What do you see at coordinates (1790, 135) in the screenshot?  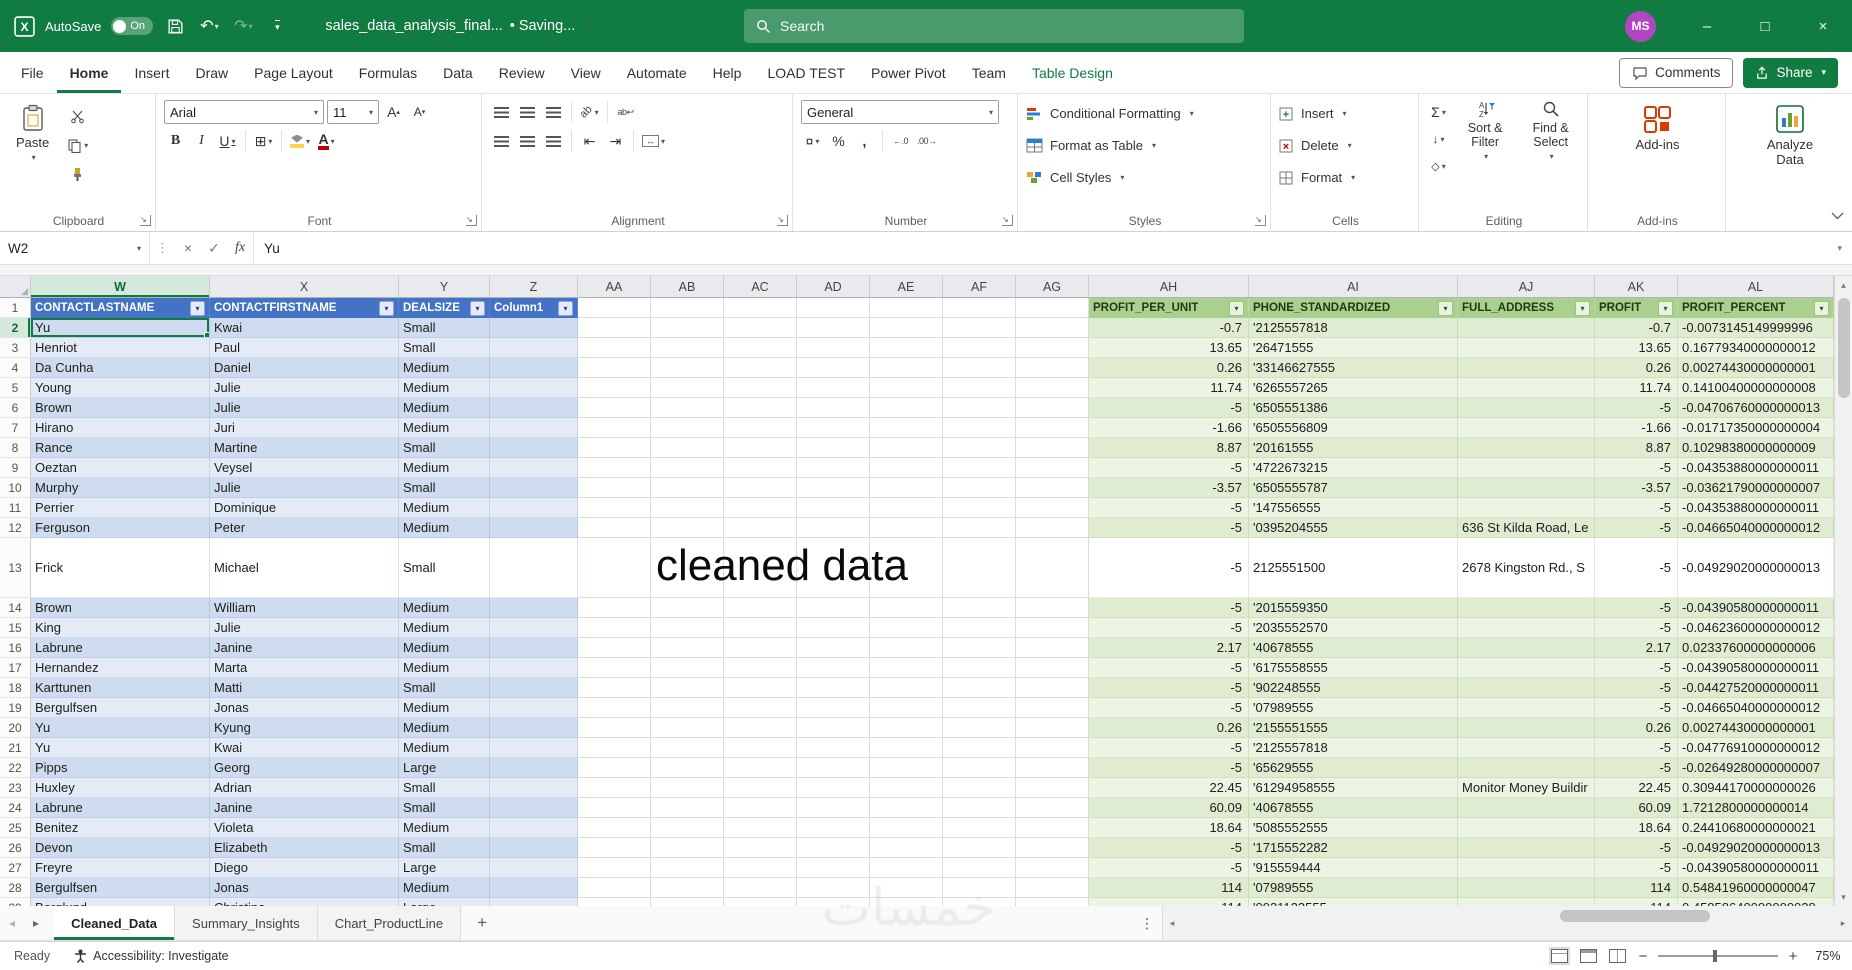 I see `analyze-data-button: Analyze Data` at bounding box center [1790, 135].